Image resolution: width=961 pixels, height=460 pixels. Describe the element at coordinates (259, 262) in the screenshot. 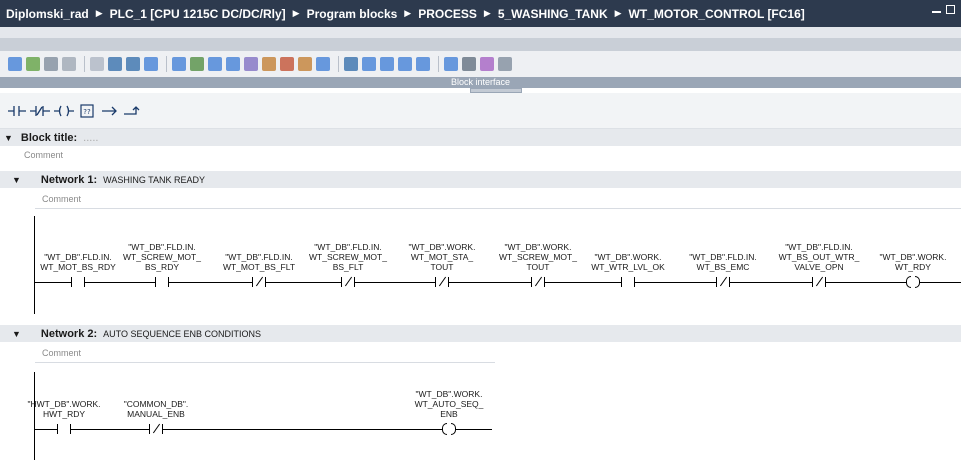

I see `operand-label: "WT_DB".FLD.IN. WT_MOT_BS_FLT` at that location.